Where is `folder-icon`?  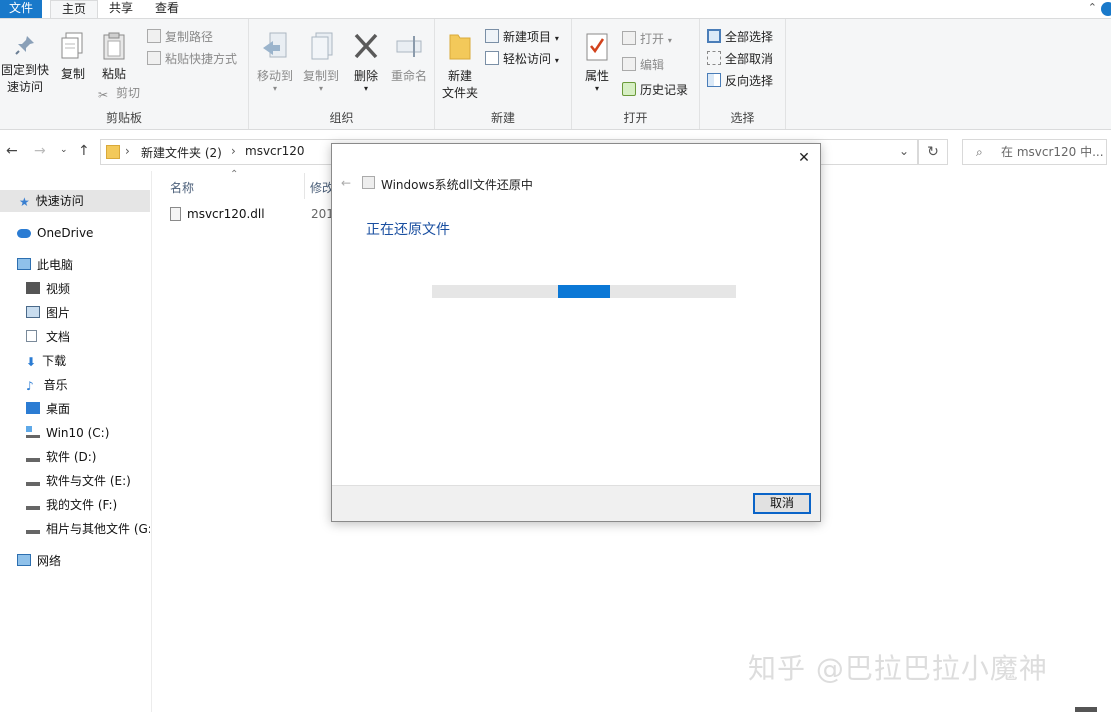 folder-icon is located at coordinates (113, 152).